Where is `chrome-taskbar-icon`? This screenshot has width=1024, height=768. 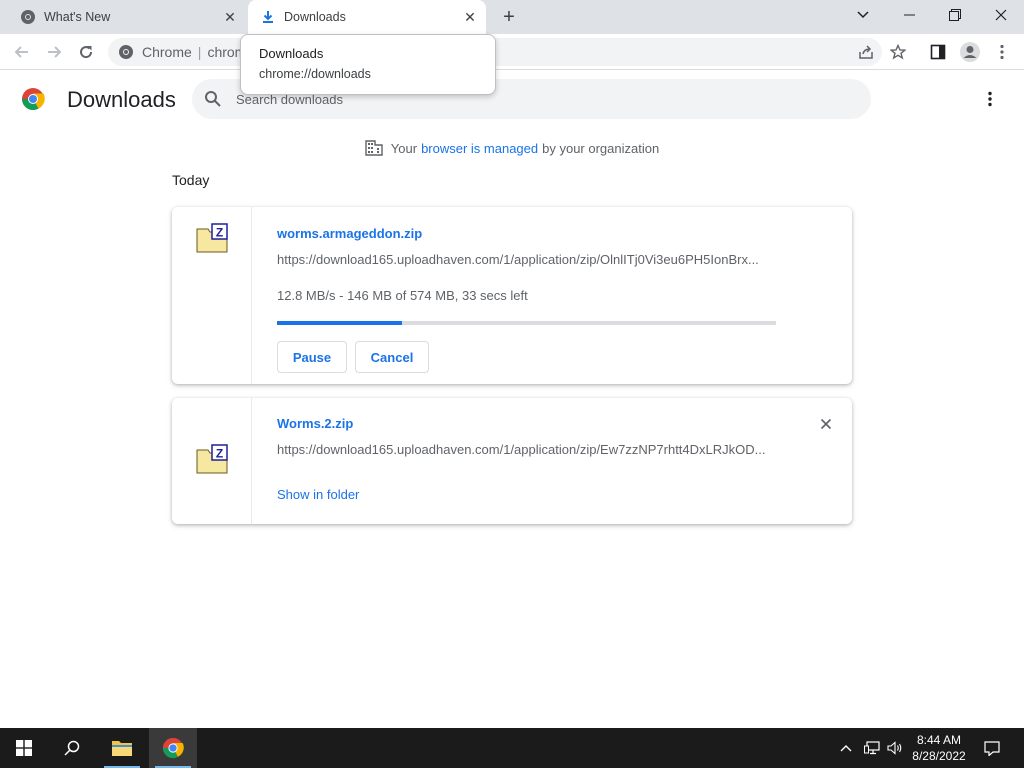 chrome-taskbar-icon is located at coordinates (173, 748).